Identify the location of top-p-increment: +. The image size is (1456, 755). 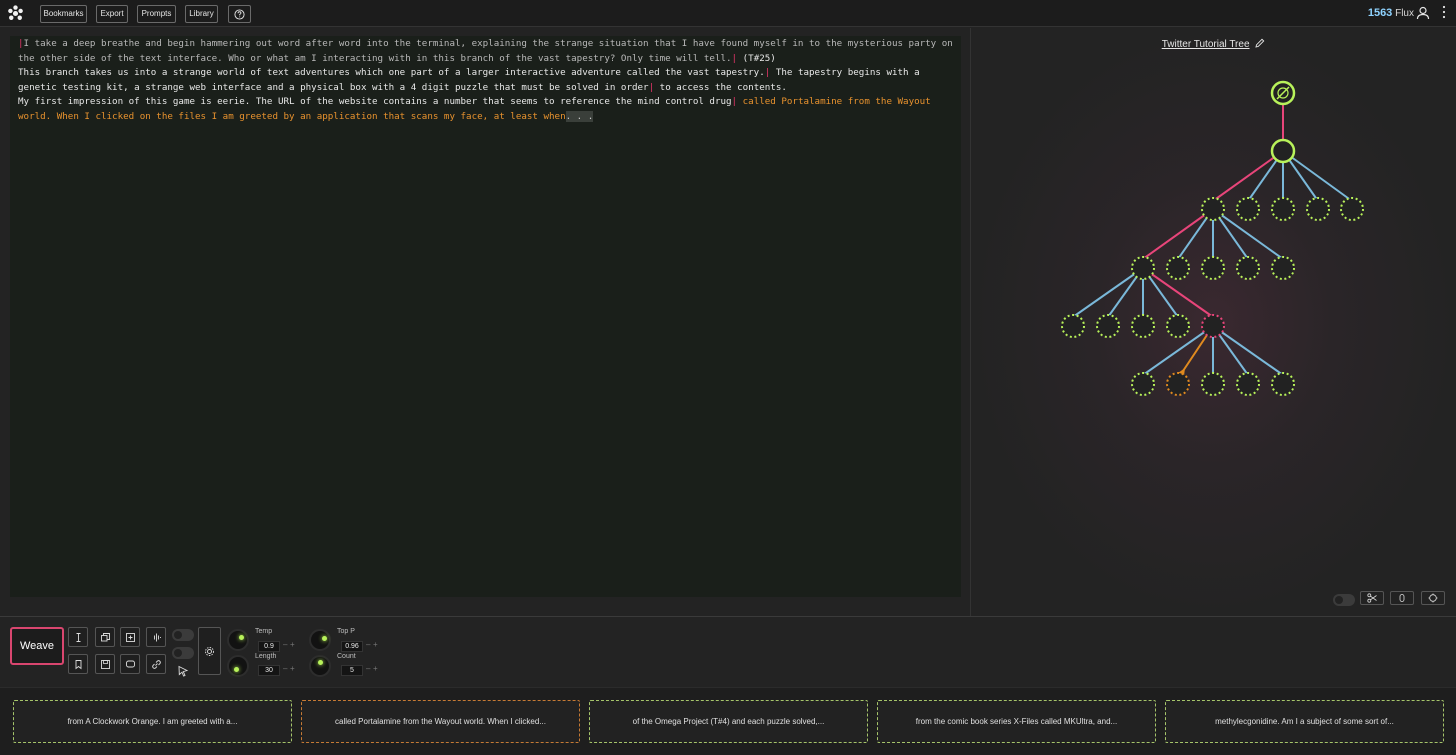
(375, 644).